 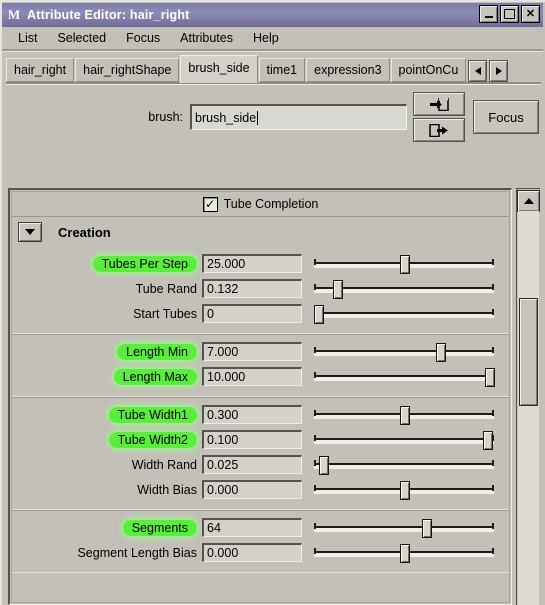 I want to click on triangle-up-icon, so click(x=528, y=201).